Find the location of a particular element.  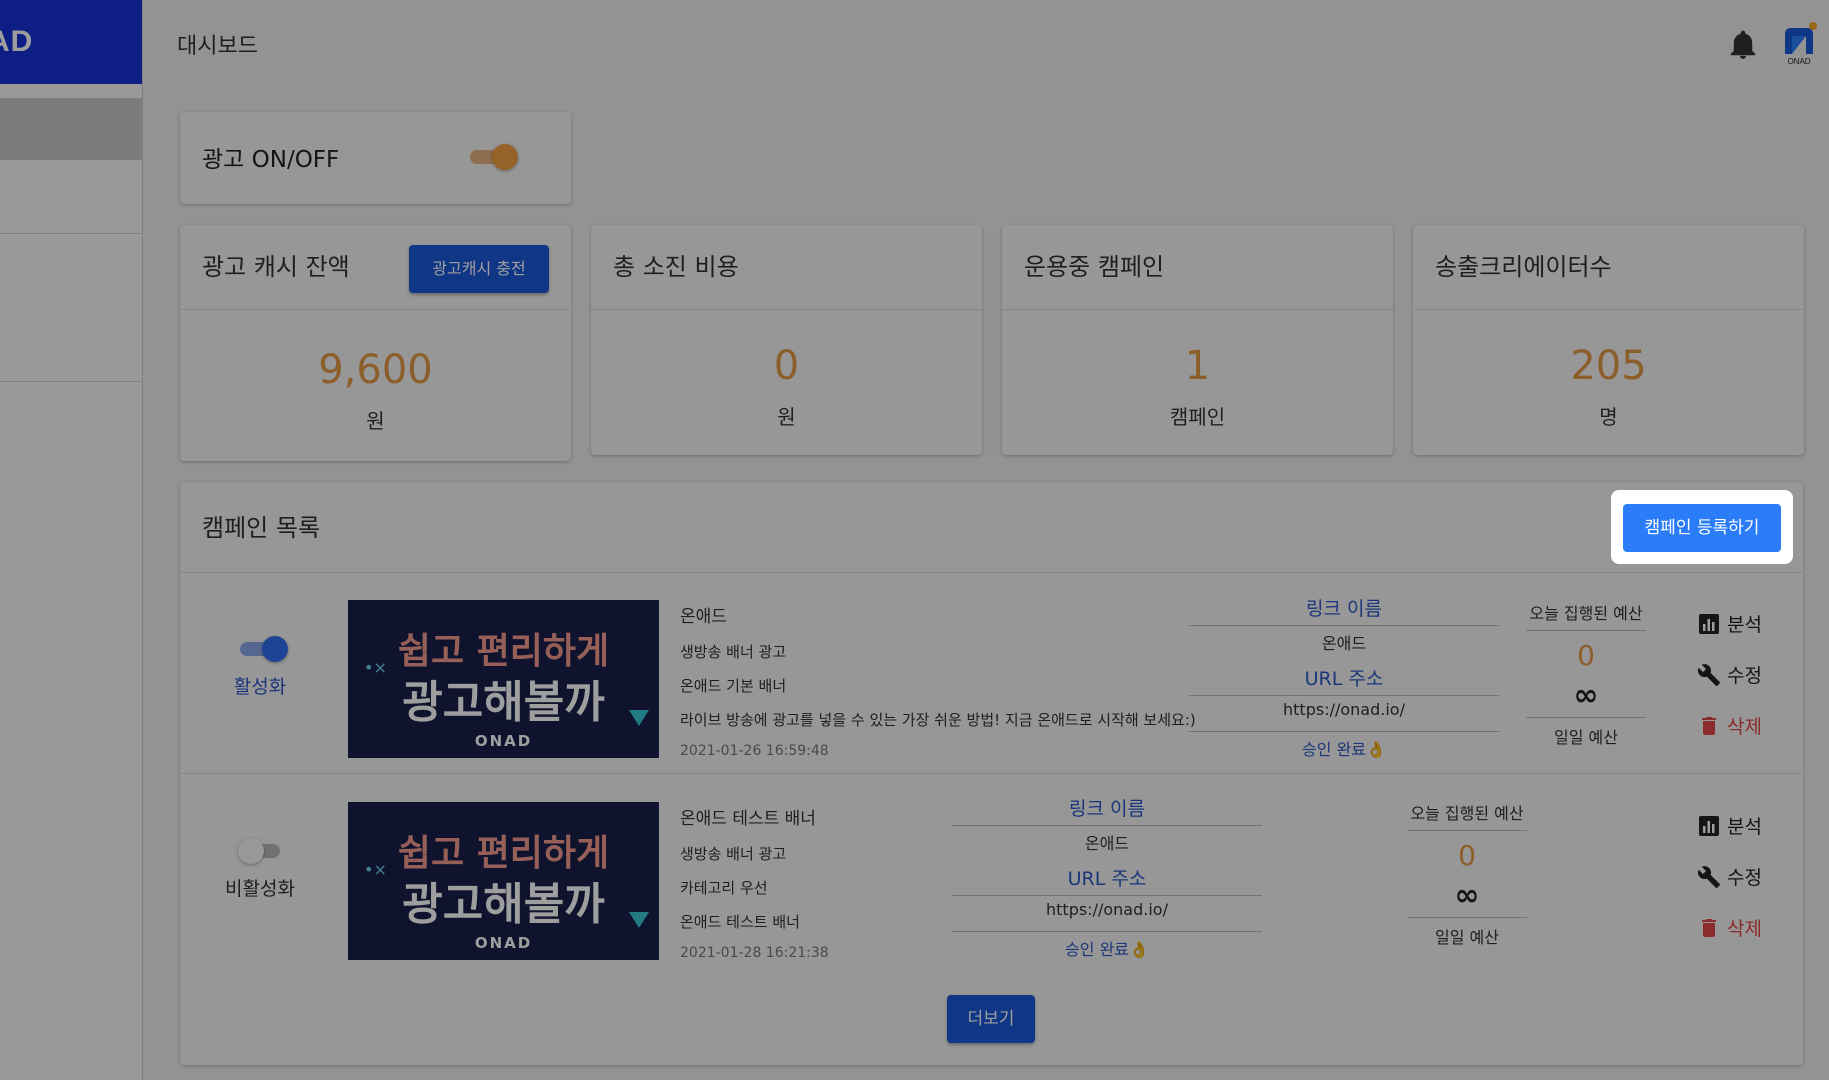

ad-onoff-label: 광고 ON/OFF is located at coordinates (271, 160).